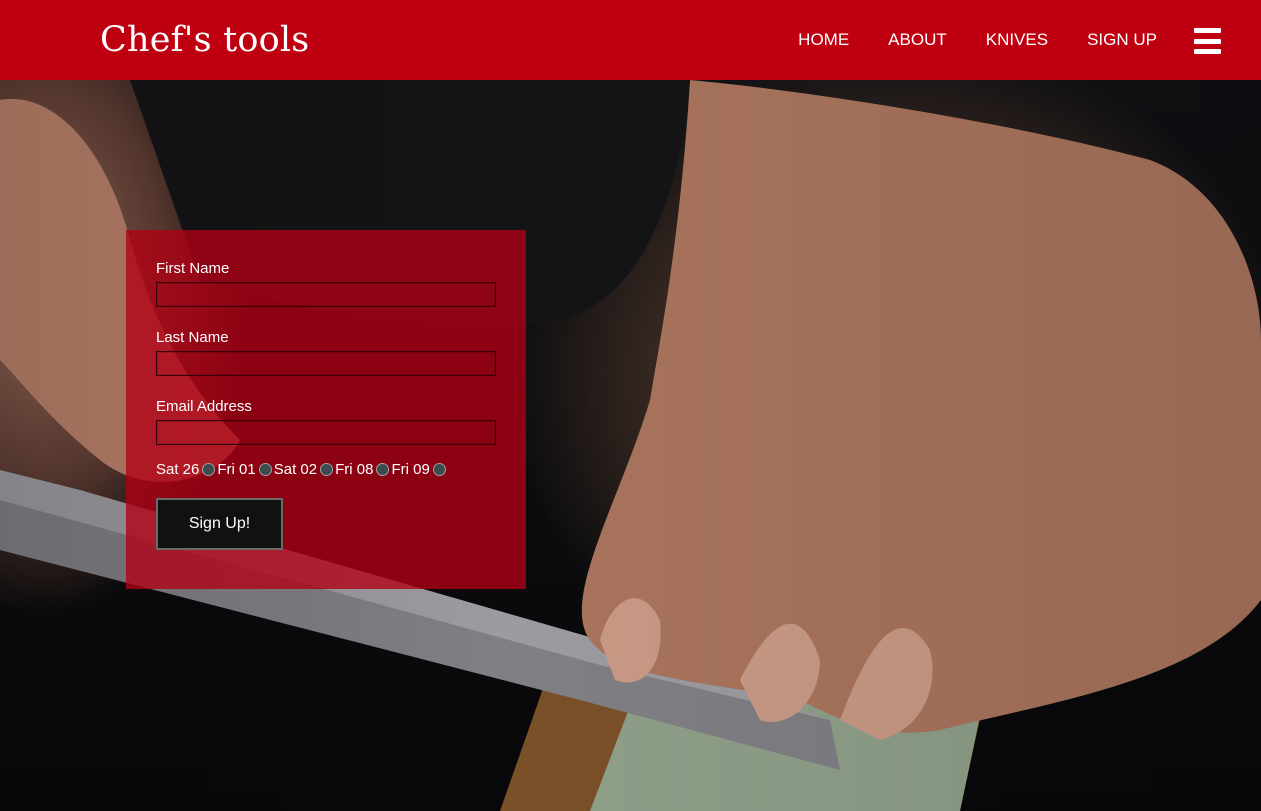  I want to click on first-name-group: First Name, so click(326, 283).